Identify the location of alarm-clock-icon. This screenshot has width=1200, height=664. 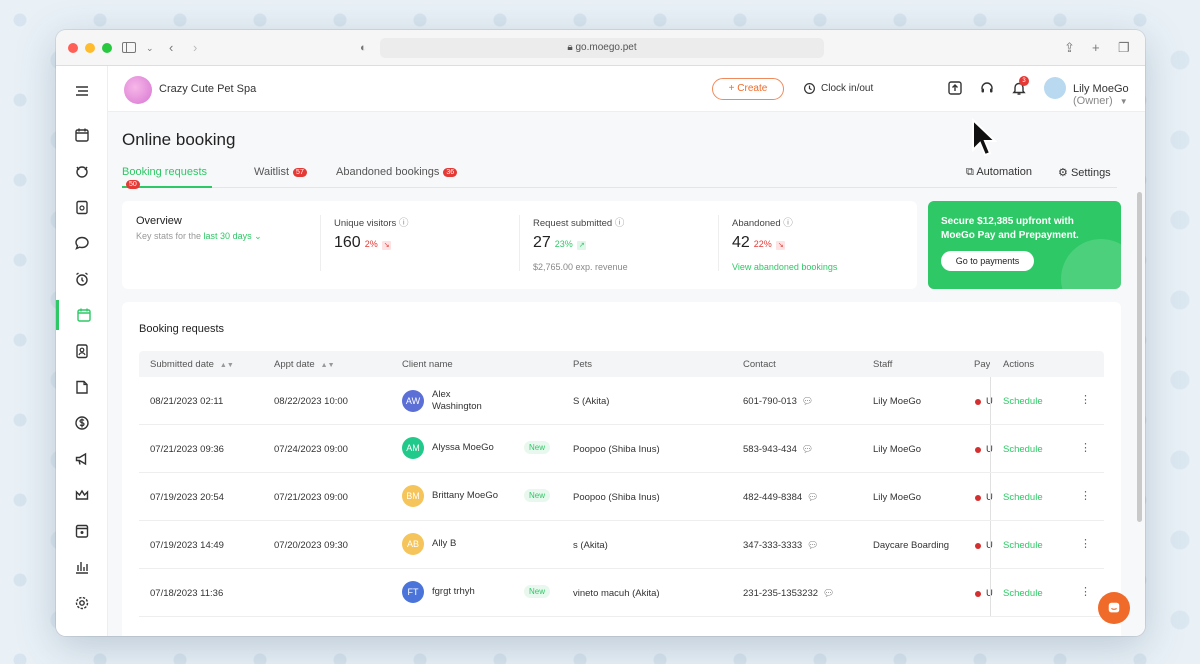
(82, 279).